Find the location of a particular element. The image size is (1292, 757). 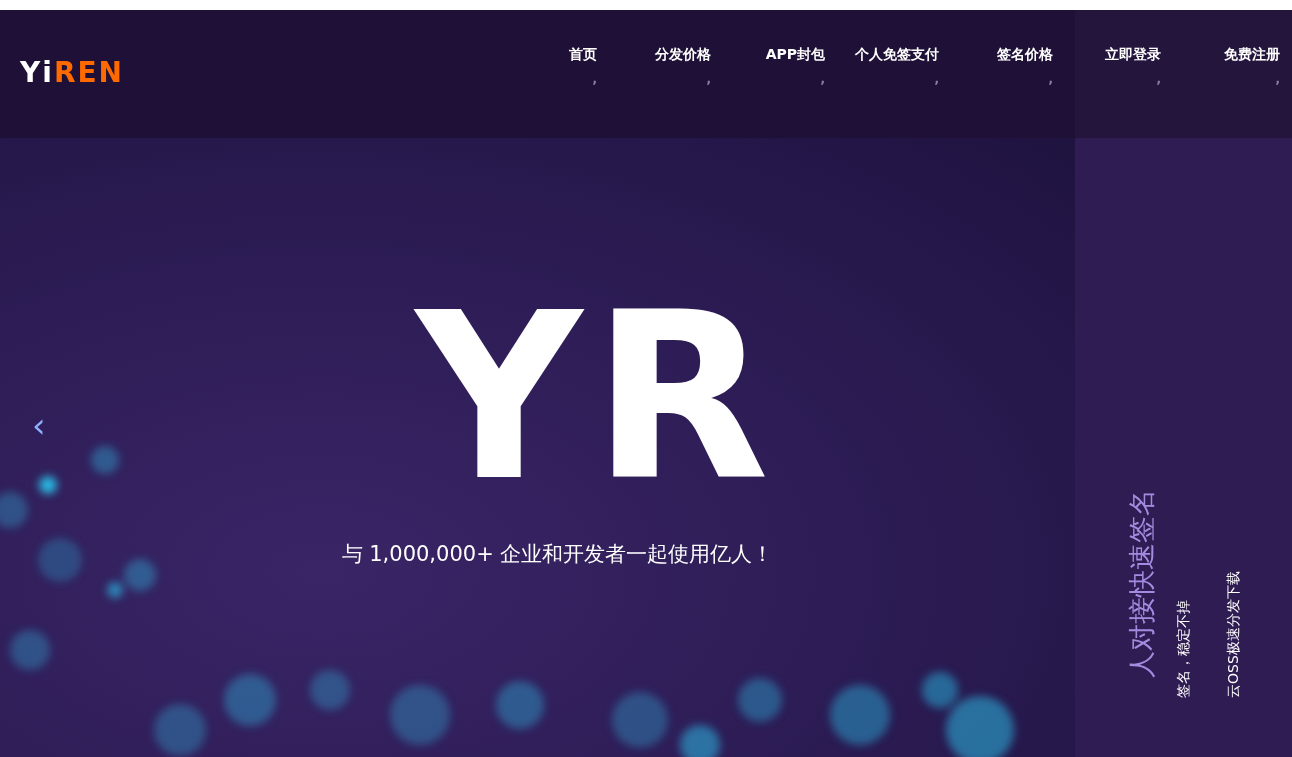

nav-link: 个人免签支付 , is located at coordinates (882, 53).